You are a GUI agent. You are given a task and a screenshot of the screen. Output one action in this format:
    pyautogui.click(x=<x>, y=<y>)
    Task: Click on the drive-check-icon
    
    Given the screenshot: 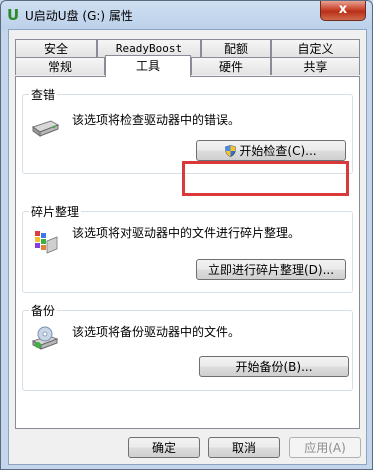 What is the action you would take?
    pyautogui.click(x=45, y=128)
    